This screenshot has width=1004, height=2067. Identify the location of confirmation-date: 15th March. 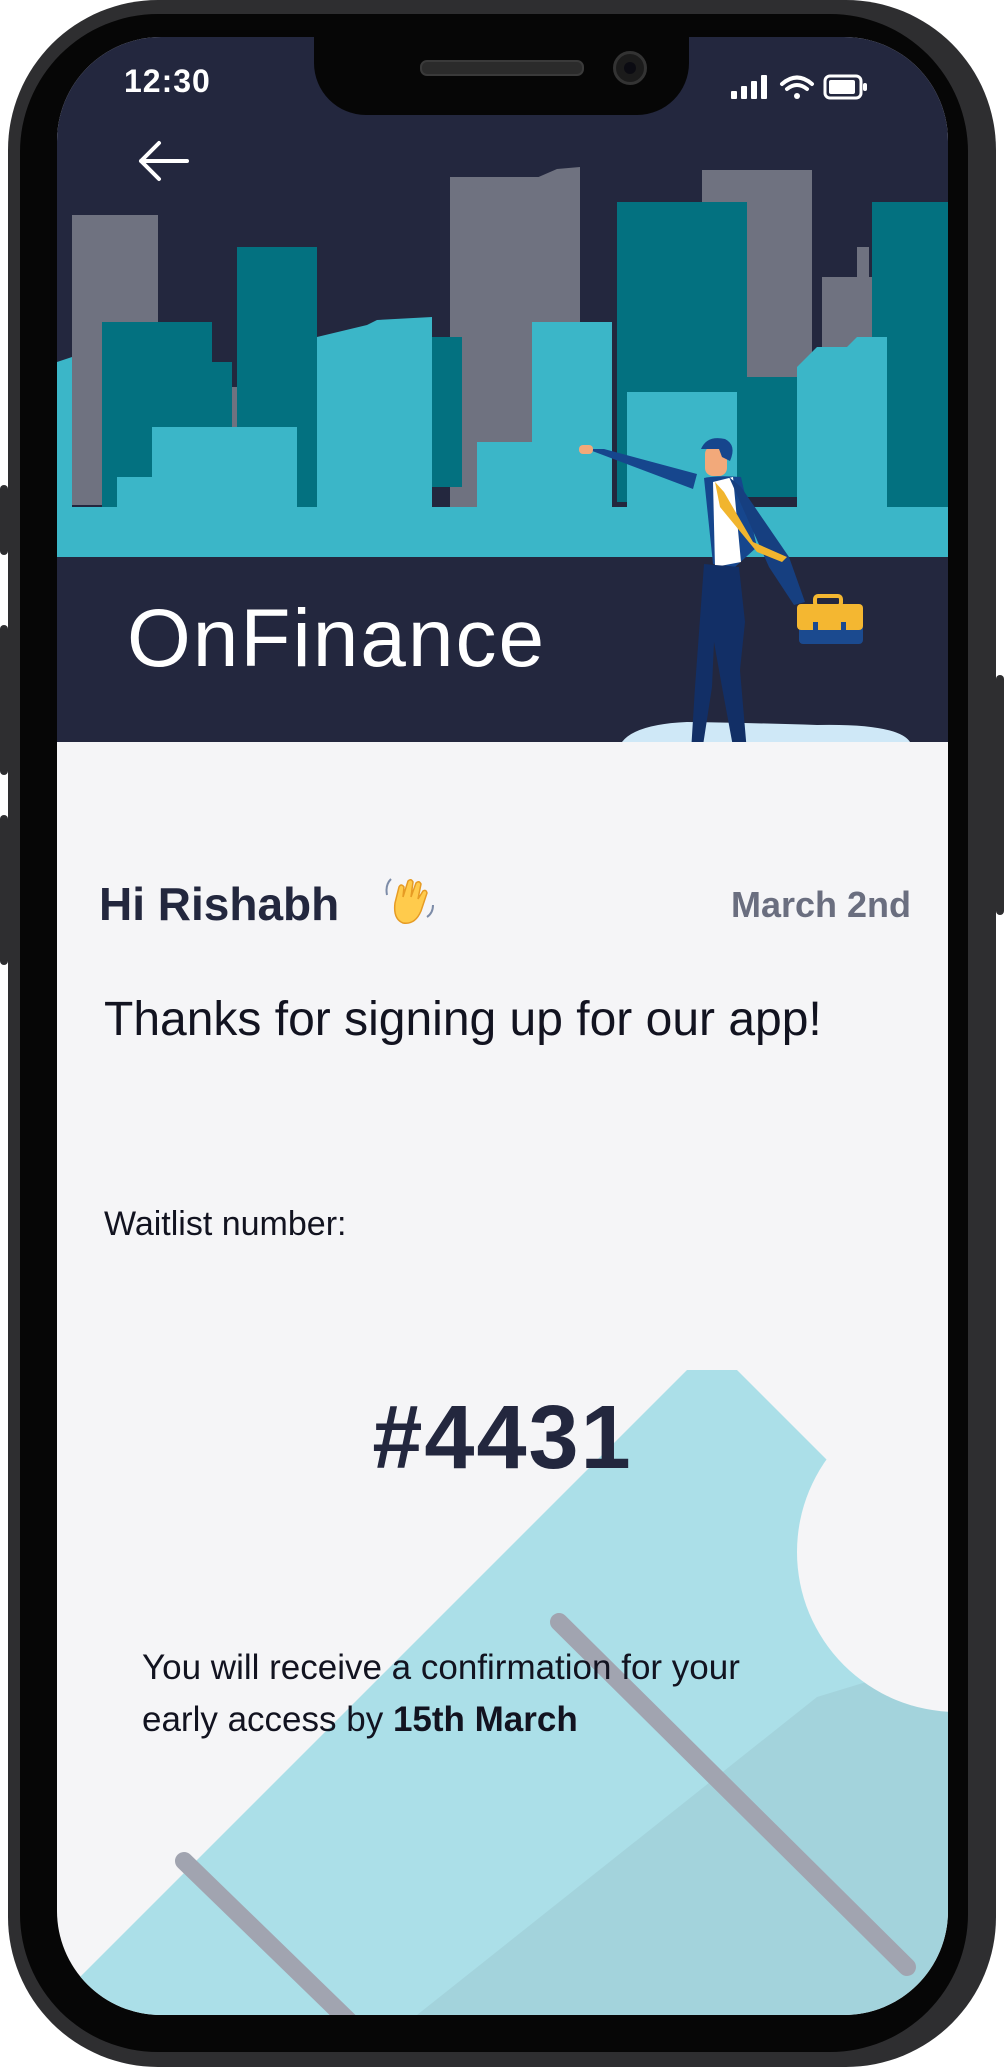
(485, 1719).